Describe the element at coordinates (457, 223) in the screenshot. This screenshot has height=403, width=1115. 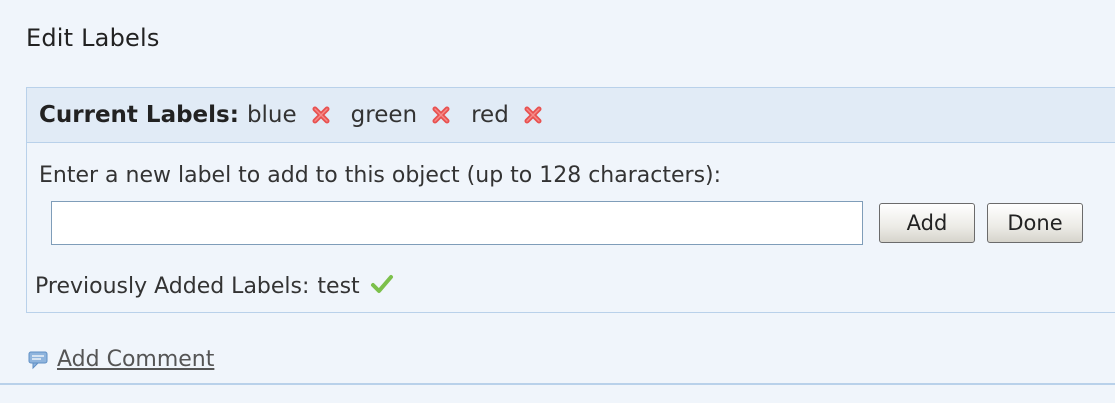
I see `new-label-input` at that location.